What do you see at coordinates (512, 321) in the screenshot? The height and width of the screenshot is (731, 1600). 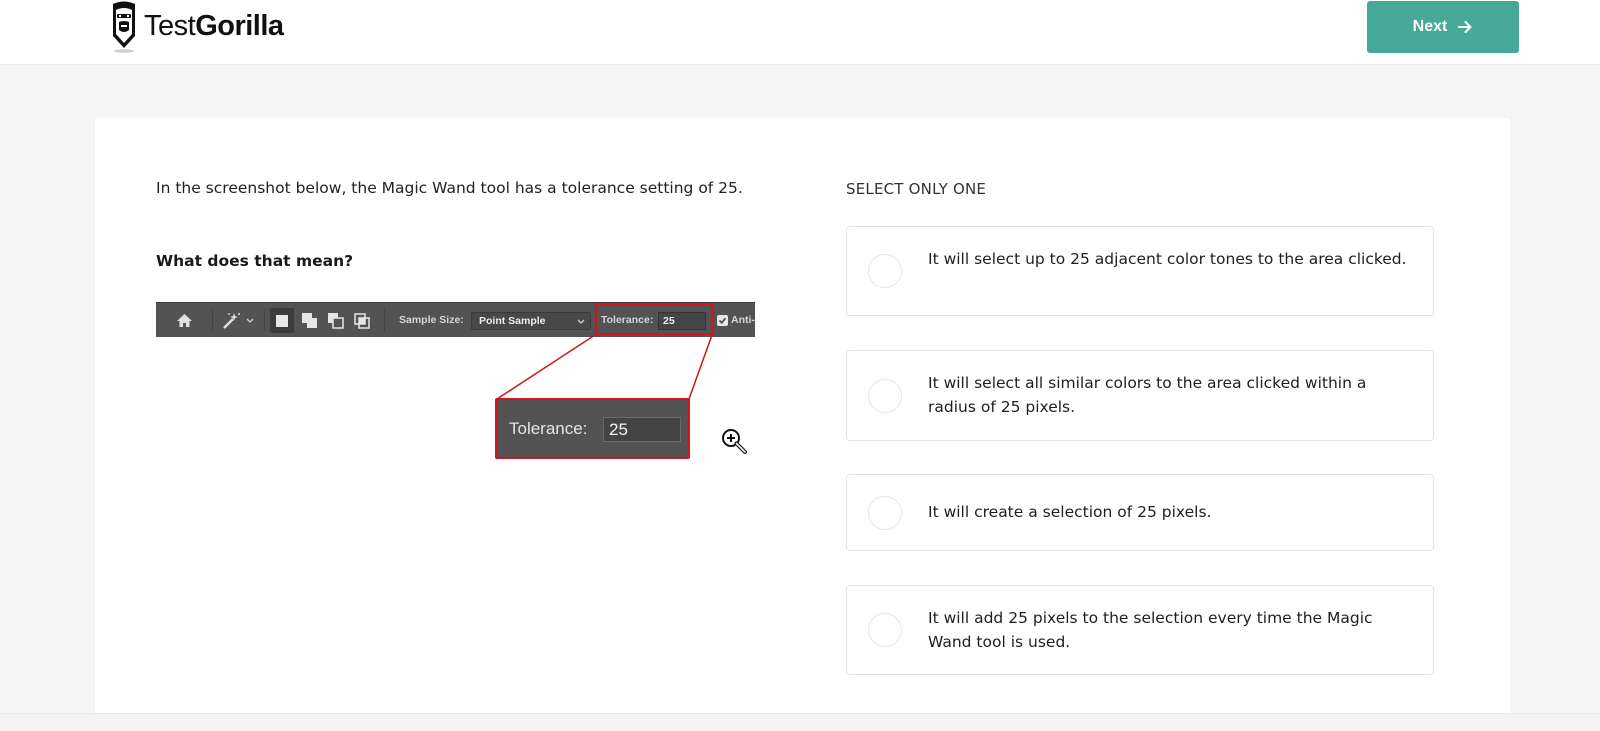 I see `sample-size-value: Point Sample` at bounding box center [512, 321].